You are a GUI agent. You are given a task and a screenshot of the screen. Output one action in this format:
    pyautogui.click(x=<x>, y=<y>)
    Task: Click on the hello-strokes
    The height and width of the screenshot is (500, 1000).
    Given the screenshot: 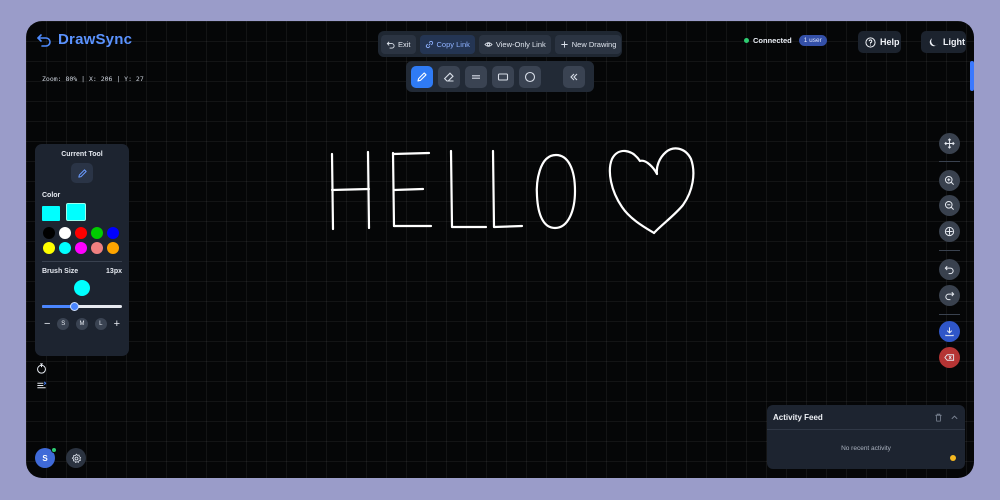 What is the action you would take?
    pyautogui.click(x=453, y=190)
    